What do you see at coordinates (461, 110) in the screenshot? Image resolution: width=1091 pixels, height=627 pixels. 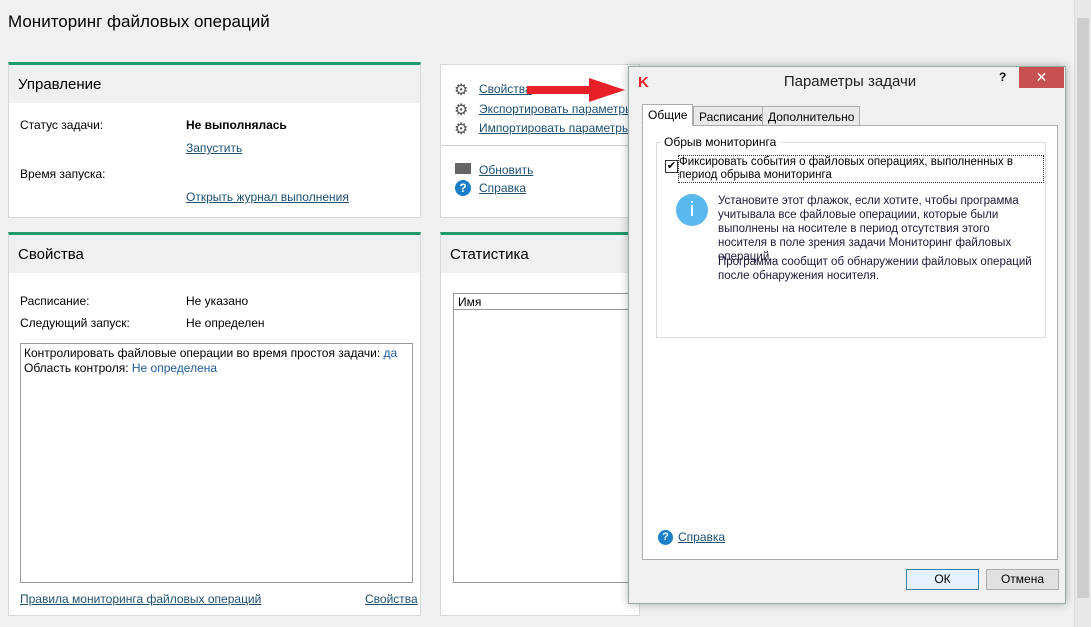 I see `export-icon: ⚙` at bounding box center [461, 110].